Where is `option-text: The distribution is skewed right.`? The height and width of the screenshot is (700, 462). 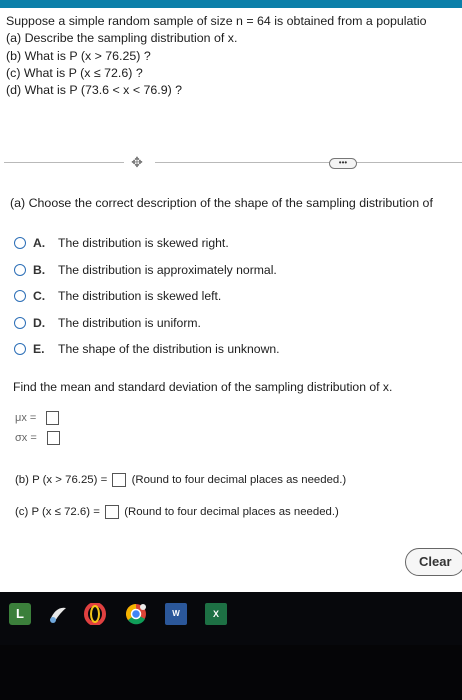
option-text: The distribution is skewed right. is located at coordinates (143, 243).